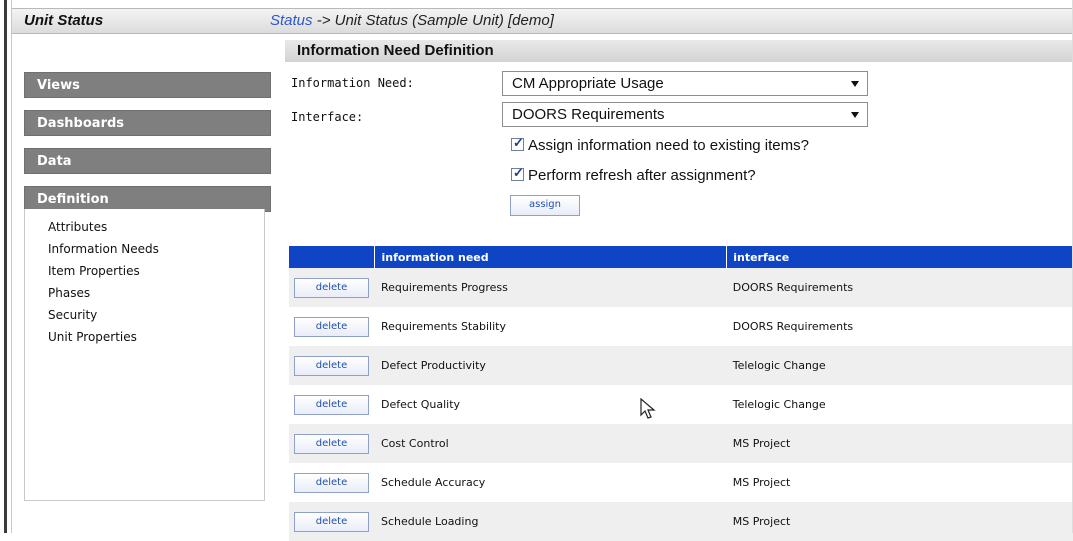  I want to click on mouse-pointer-icon, so click(648, 408).